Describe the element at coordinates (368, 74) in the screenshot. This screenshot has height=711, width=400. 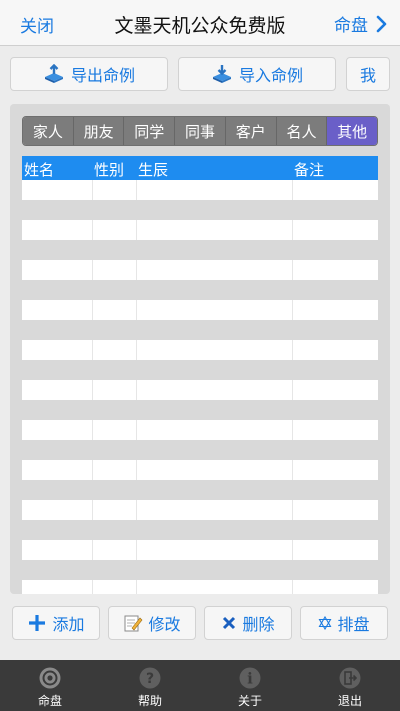
I see `me-button: 我` at that location.